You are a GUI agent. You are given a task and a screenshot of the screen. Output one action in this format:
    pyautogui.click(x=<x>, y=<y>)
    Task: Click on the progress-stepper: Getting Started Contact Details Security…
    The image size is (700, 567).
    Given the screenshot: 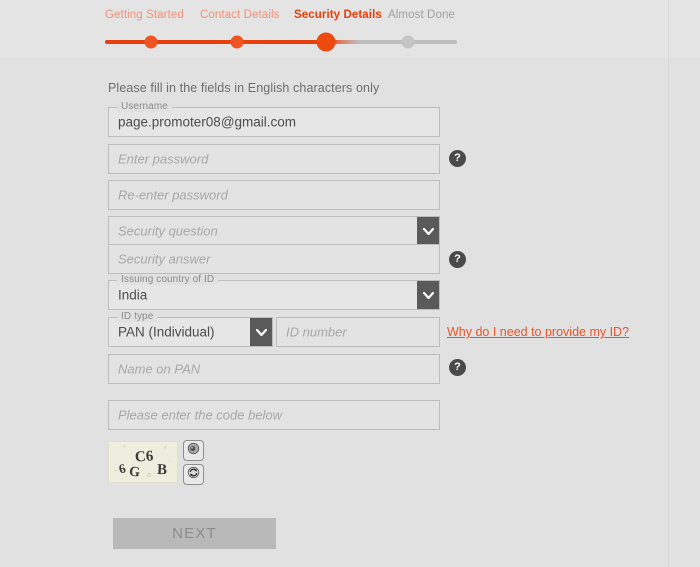 What is the action you would take?
    pyautogui.click(x=281, y=30)
    